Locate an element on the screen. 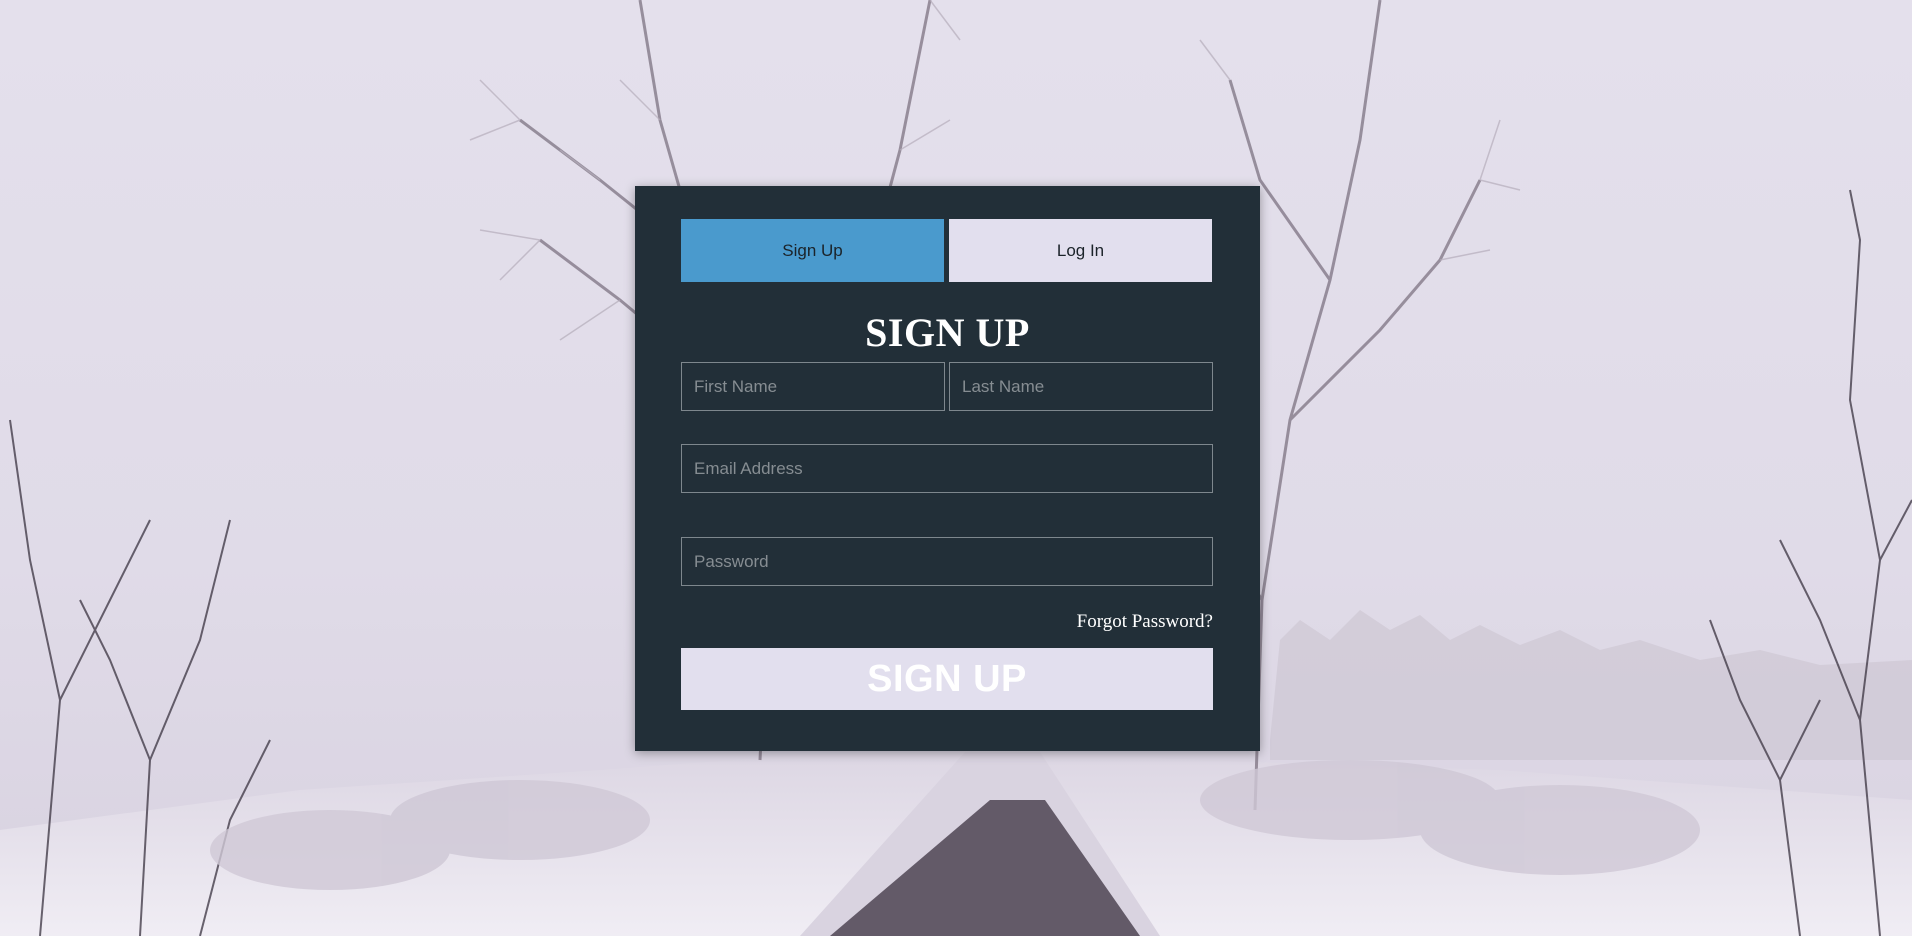 This screenshot has width=1912, height=936. sign-up-button: SIGN UP is located at coordinates (947, 679).